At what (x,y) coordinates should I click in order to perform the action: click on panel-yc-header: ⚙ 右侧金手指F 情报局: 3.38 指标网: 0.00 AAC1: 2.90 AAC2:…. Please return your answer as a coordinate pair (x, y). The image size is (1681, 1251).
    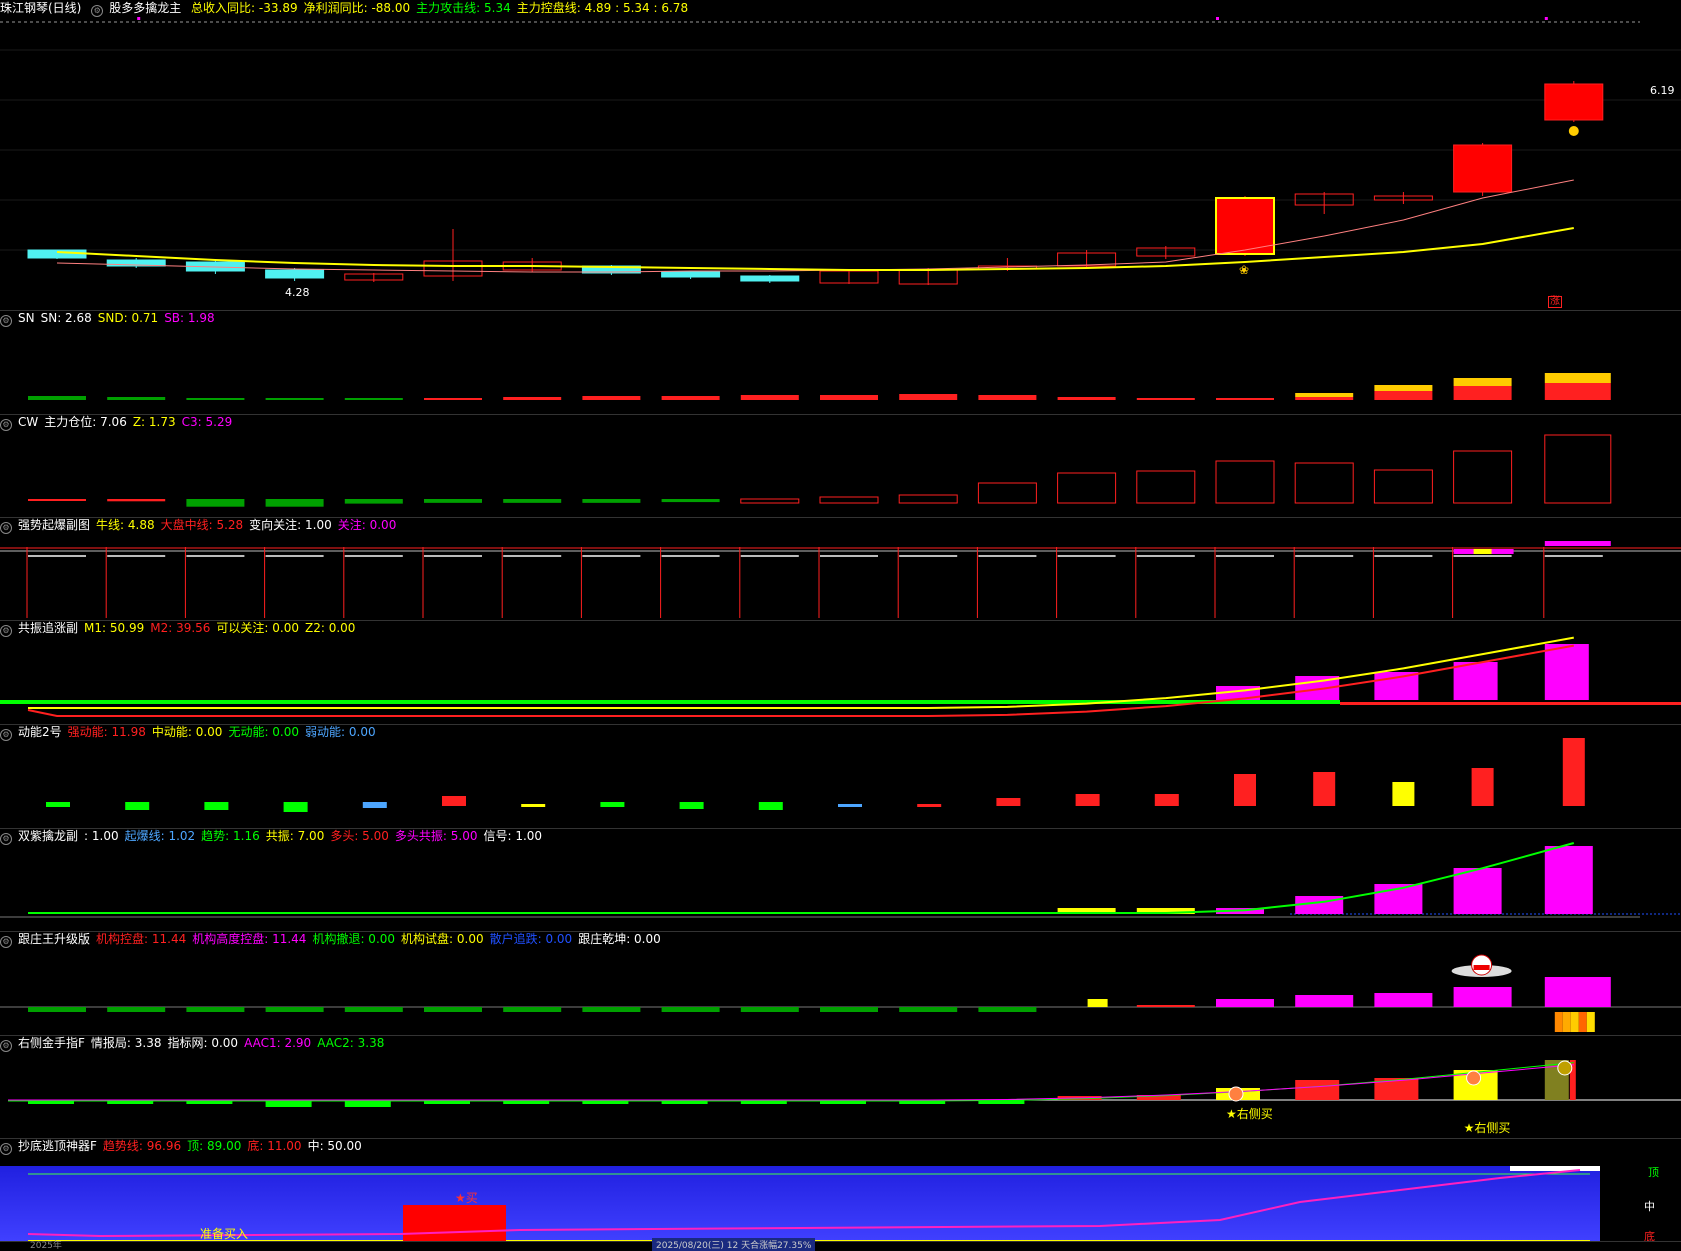
    Looking at the image, I should click on (195, 1043).